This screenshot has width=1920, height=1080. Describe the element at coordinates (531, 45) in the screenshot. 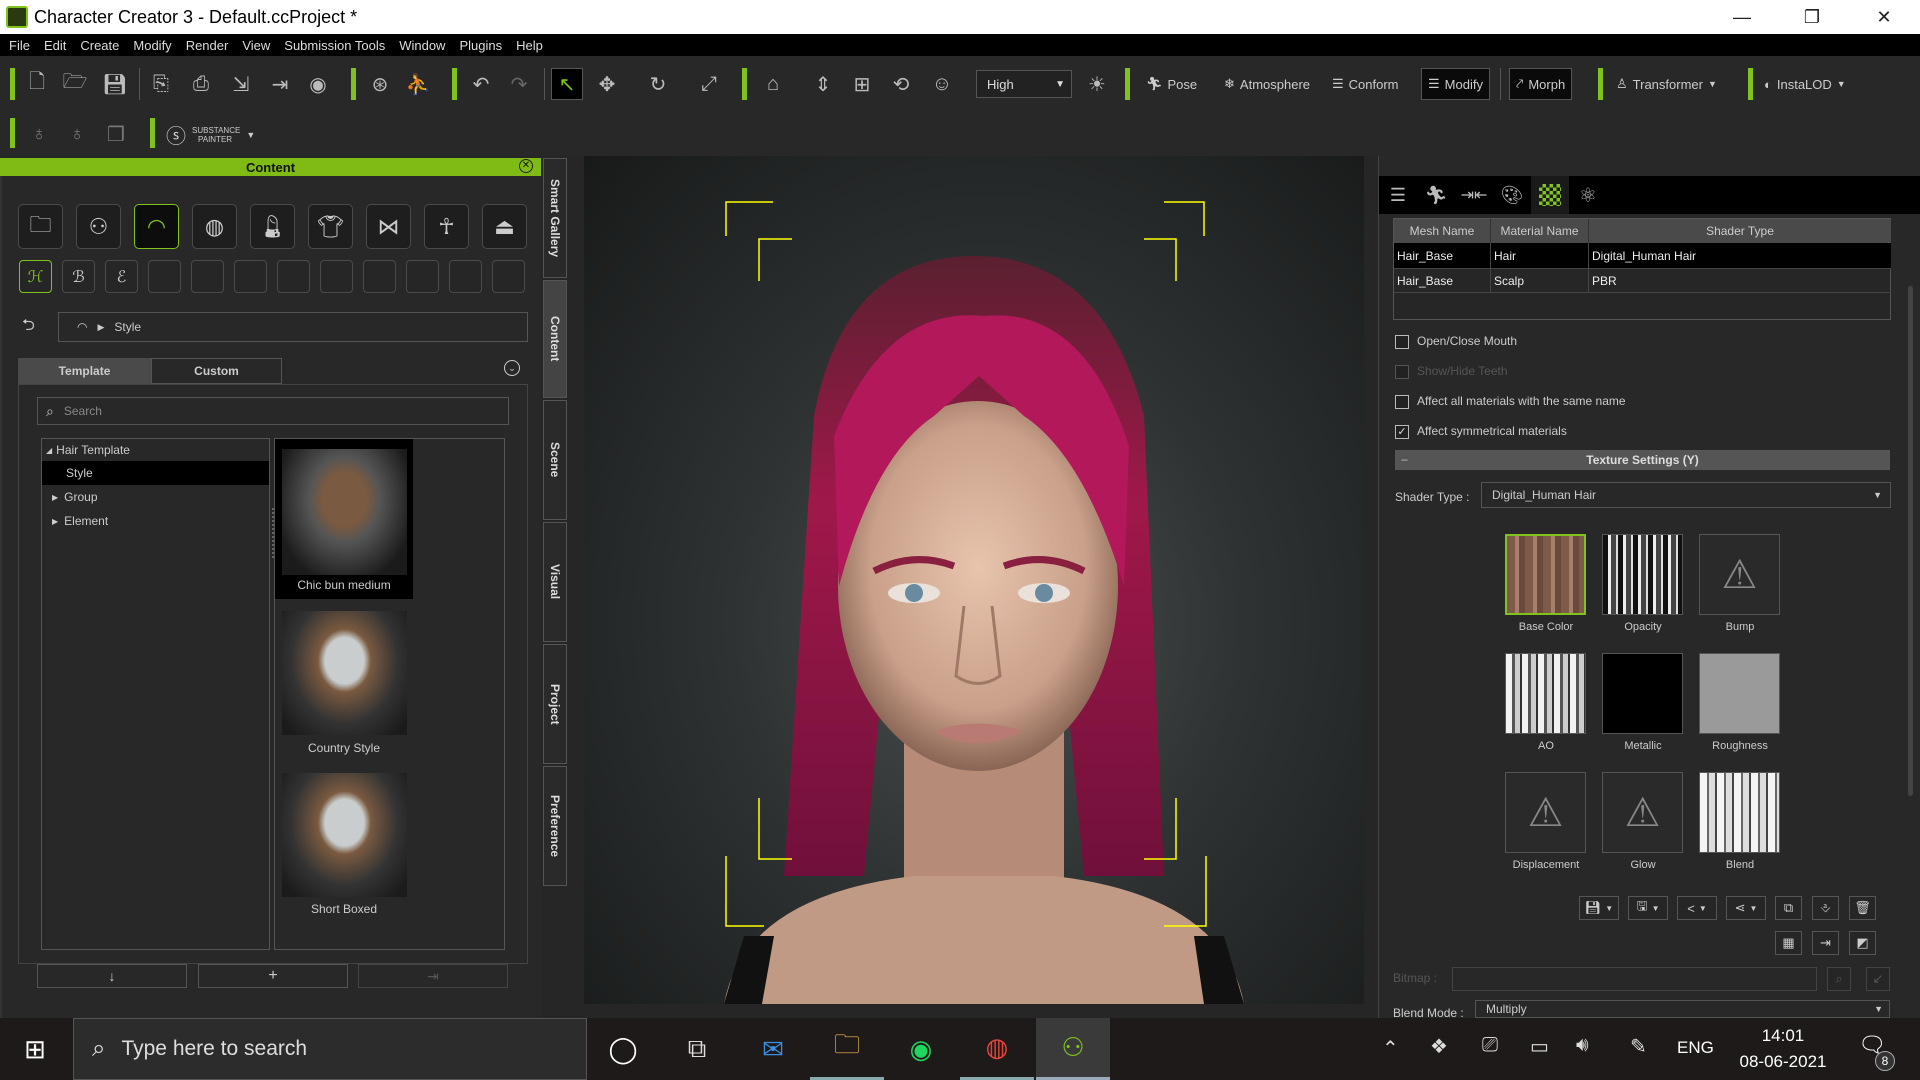

I see `menu-help: Help` at that location.